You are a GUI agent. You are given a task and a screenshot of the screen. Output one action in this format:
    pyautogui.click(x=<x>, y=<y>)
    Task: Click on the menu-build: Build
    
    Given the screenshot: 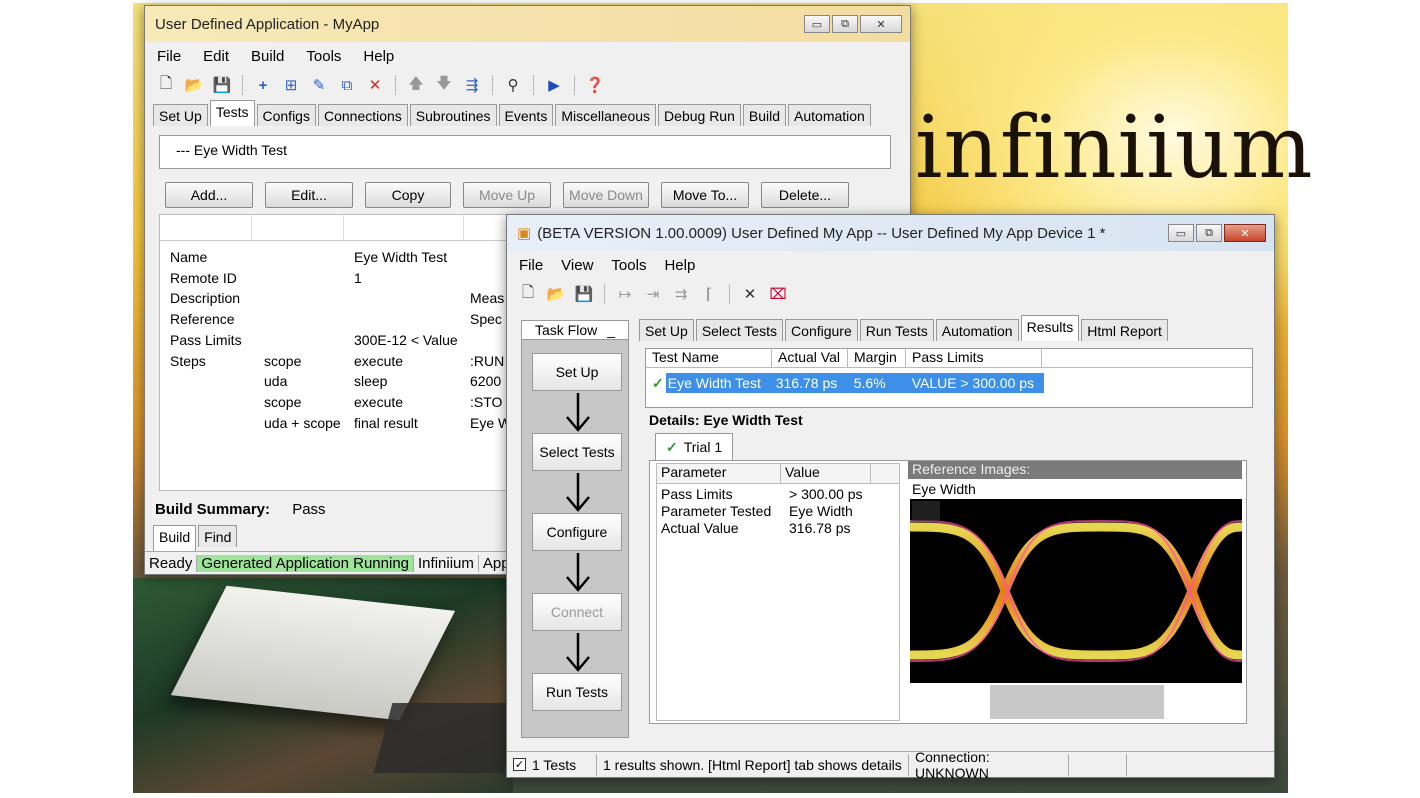 What is the action you would take?
    pyautogui.click(x=267, y=56)
    